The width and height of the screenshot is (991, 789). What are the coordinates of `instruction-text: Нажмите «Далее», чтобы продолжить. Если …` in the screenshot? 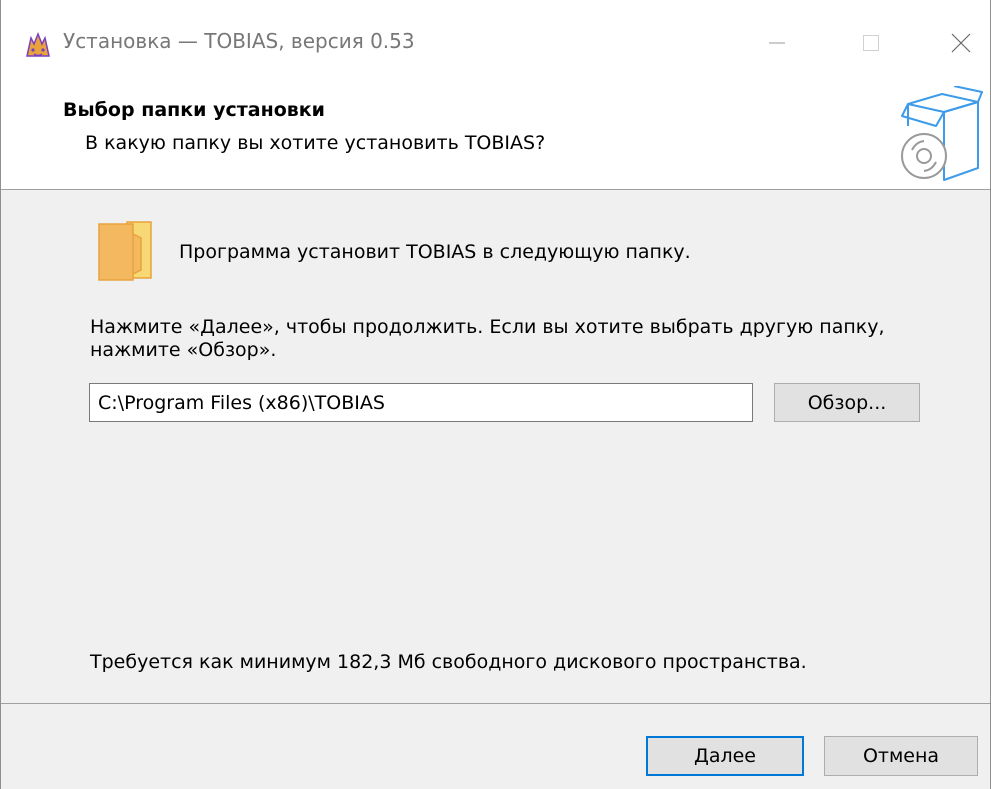 It's located at (487, 338).